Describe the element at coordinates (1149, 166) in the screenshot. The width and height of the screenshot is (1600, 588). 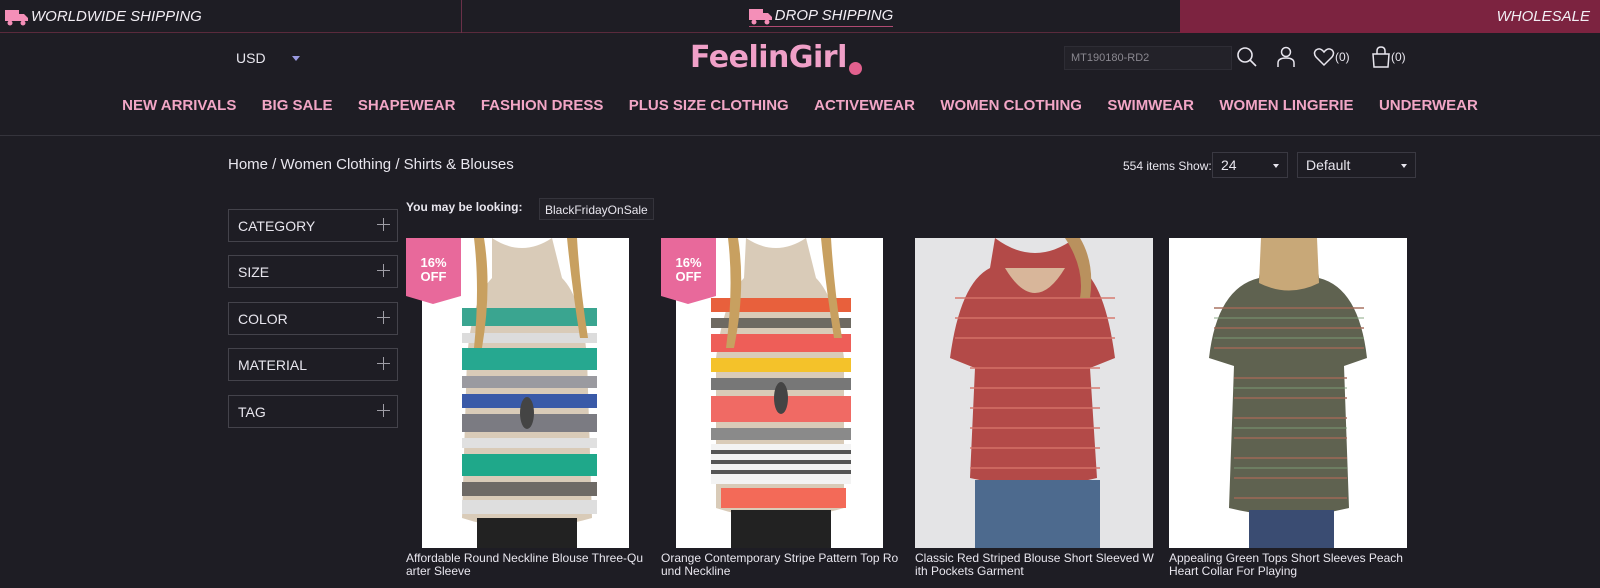
I see `item-count: 554 items` at that location.